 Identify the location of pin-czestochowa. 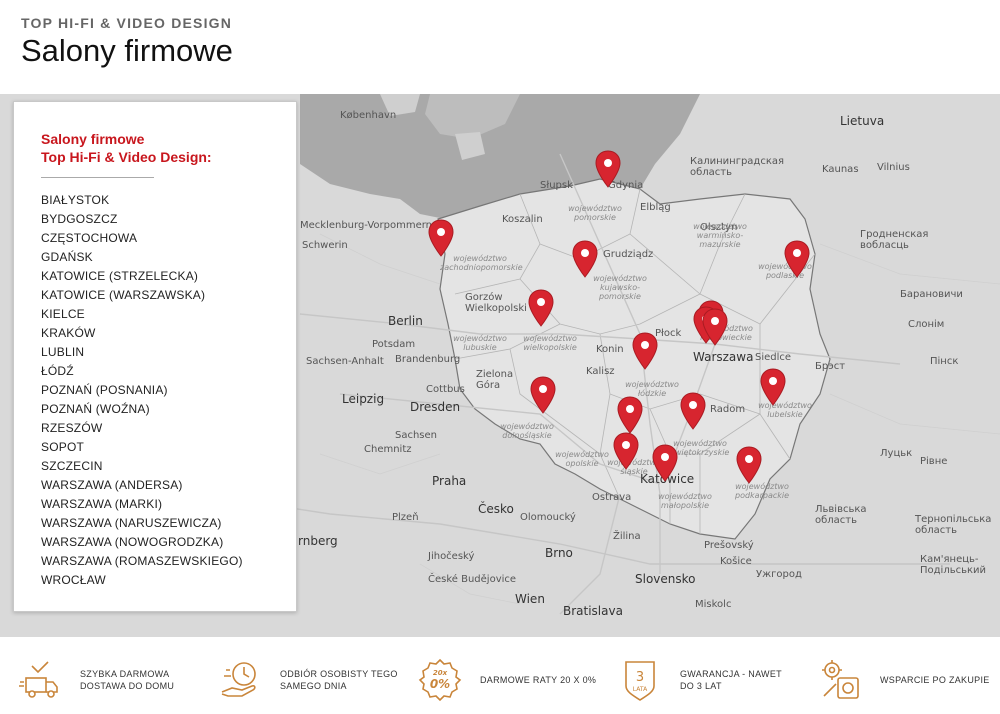
(630, 415).